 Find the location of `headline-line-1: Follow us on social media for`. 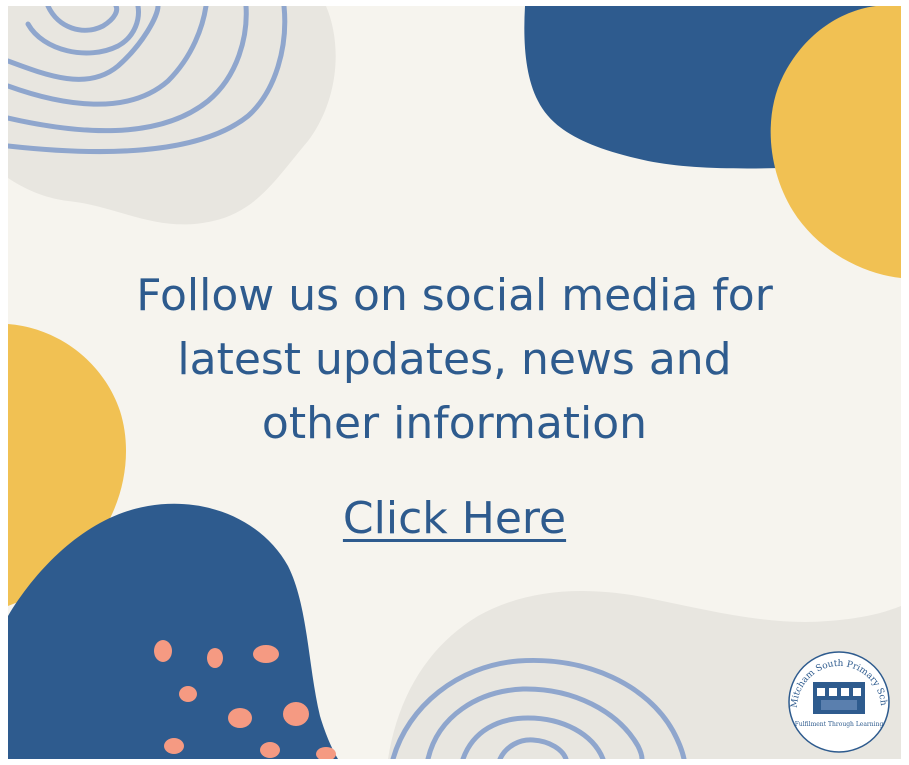

headline-line-1: Follow us on social media for is located at coordinates (454, 295).